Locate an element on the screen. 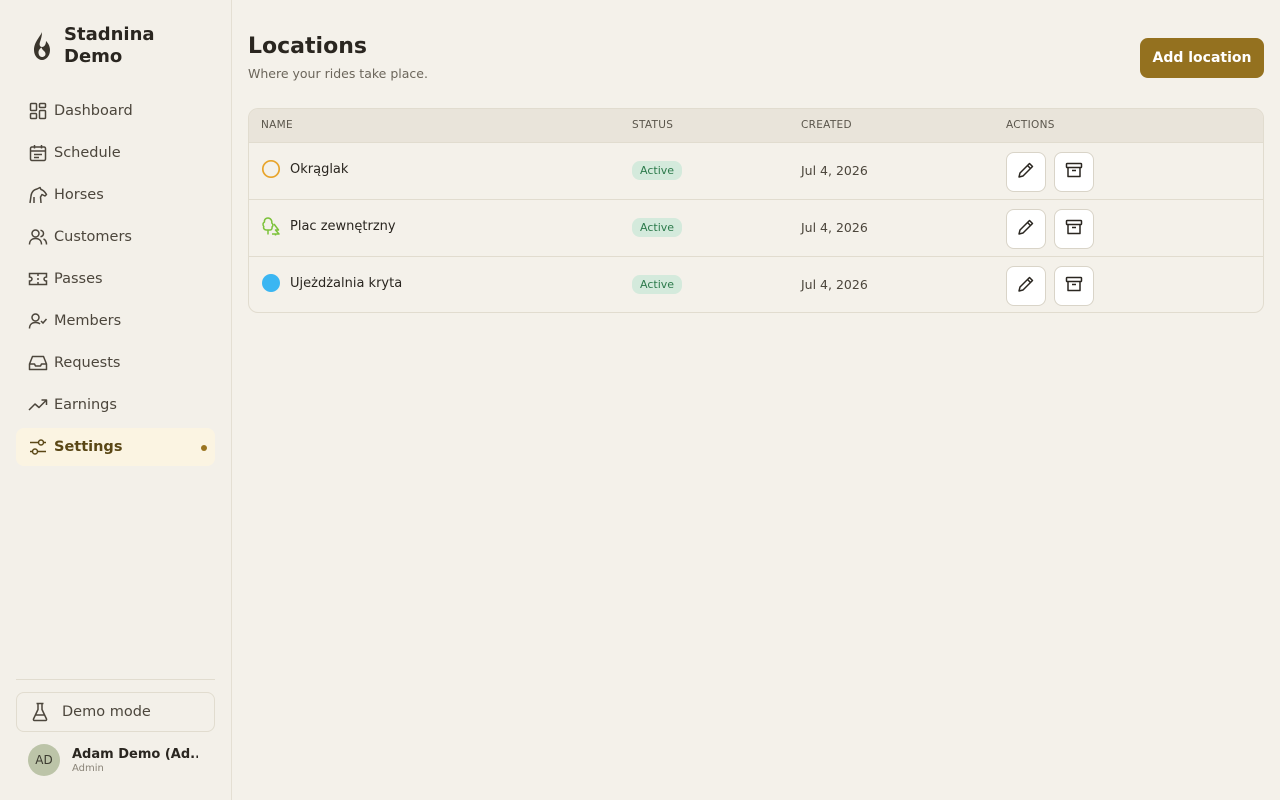 Image resolution: width=1280 pixels, height=800 pixels. ring-circle-icon is located at coordinates (271, 169).